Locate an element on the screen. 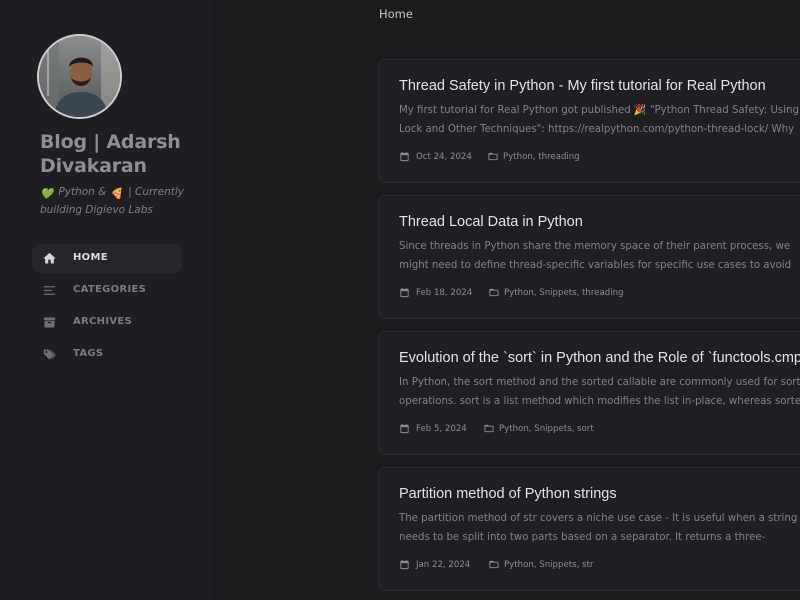 The height and width of the screenshot is (600, 800). nav-item-categories: CATEGORIES is located at coordinates (107, 290).